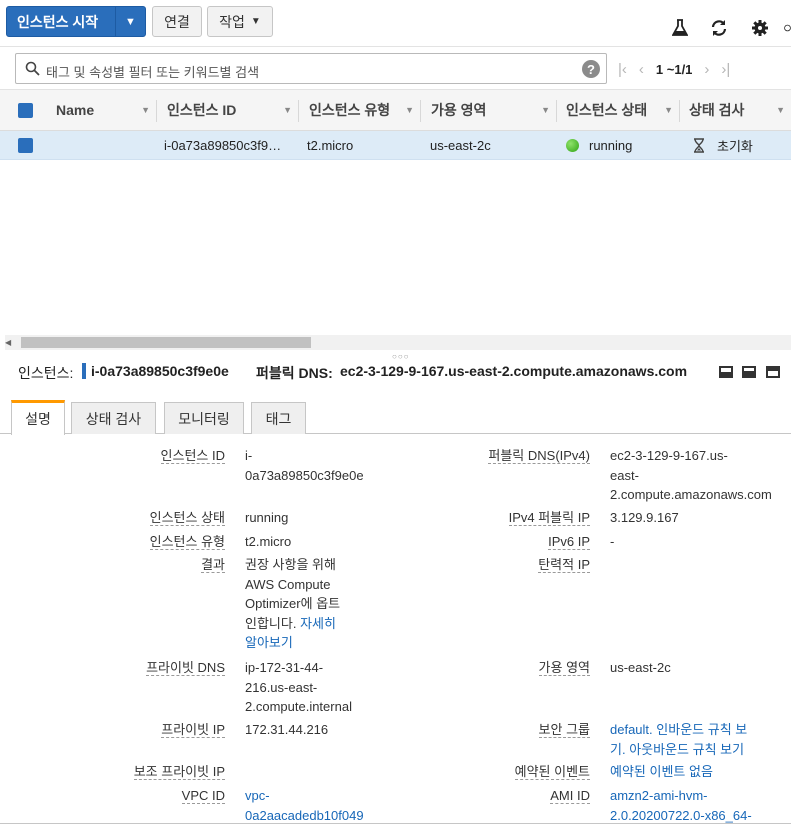 The image size is (791, 826). I want to click on horizontal-scrollbar: ◀, so click(398, 342).